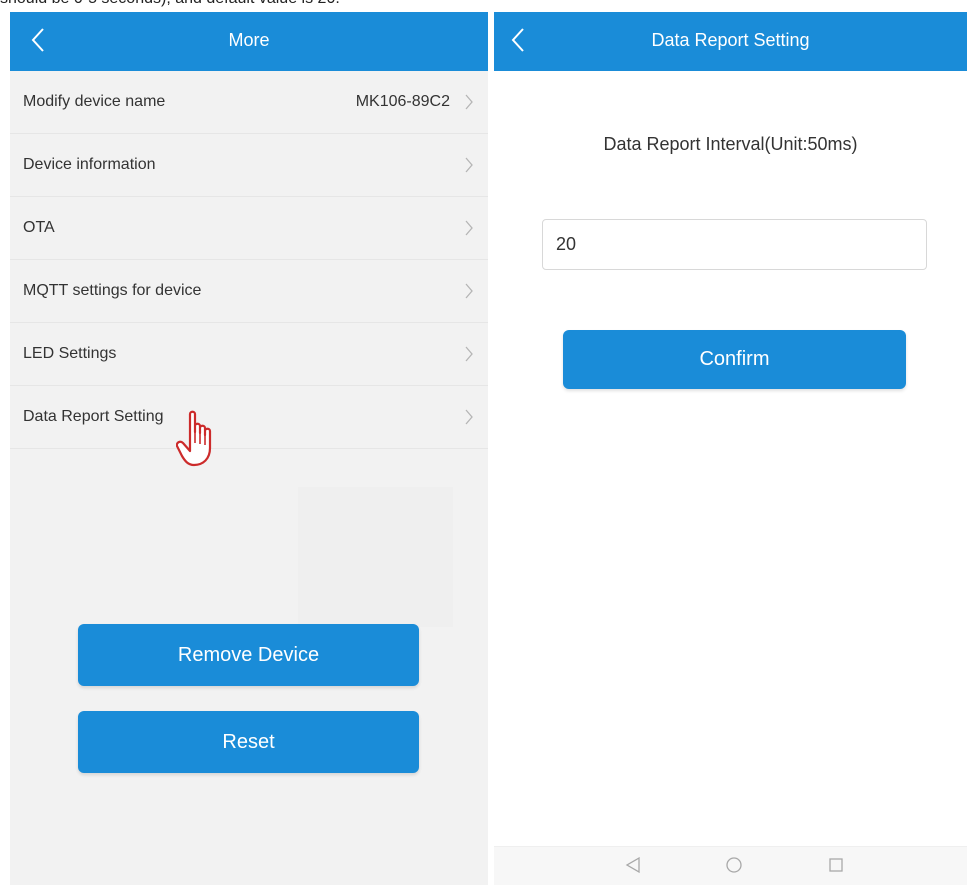 This screenshot has height=885, width=967. What do you see at coordinates (633, 865) in the screenshot?
I see `triangle-back-icon` at bounding box center [633, 865].